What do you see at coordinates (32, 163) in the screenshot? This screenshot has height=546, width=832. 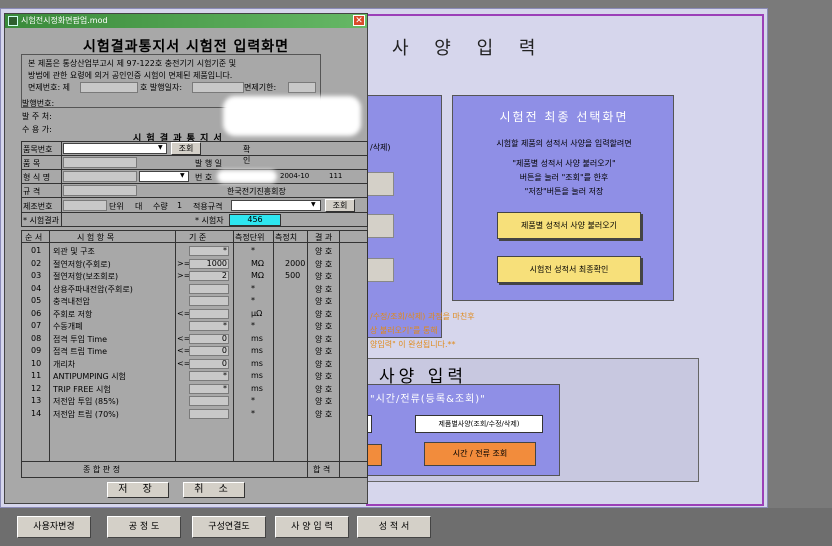 I see `product-label: 품 목` at bounding box center [32, 163].